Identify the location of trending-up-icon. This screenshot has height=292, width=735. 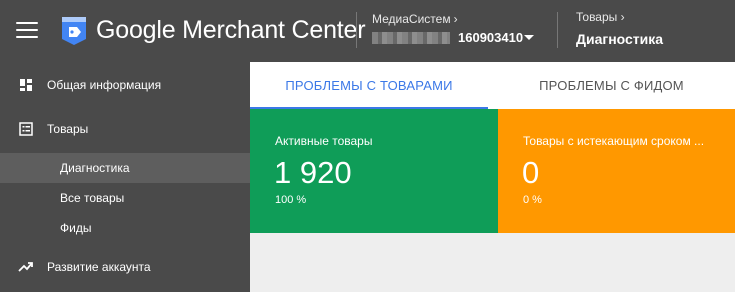
(25, 267).